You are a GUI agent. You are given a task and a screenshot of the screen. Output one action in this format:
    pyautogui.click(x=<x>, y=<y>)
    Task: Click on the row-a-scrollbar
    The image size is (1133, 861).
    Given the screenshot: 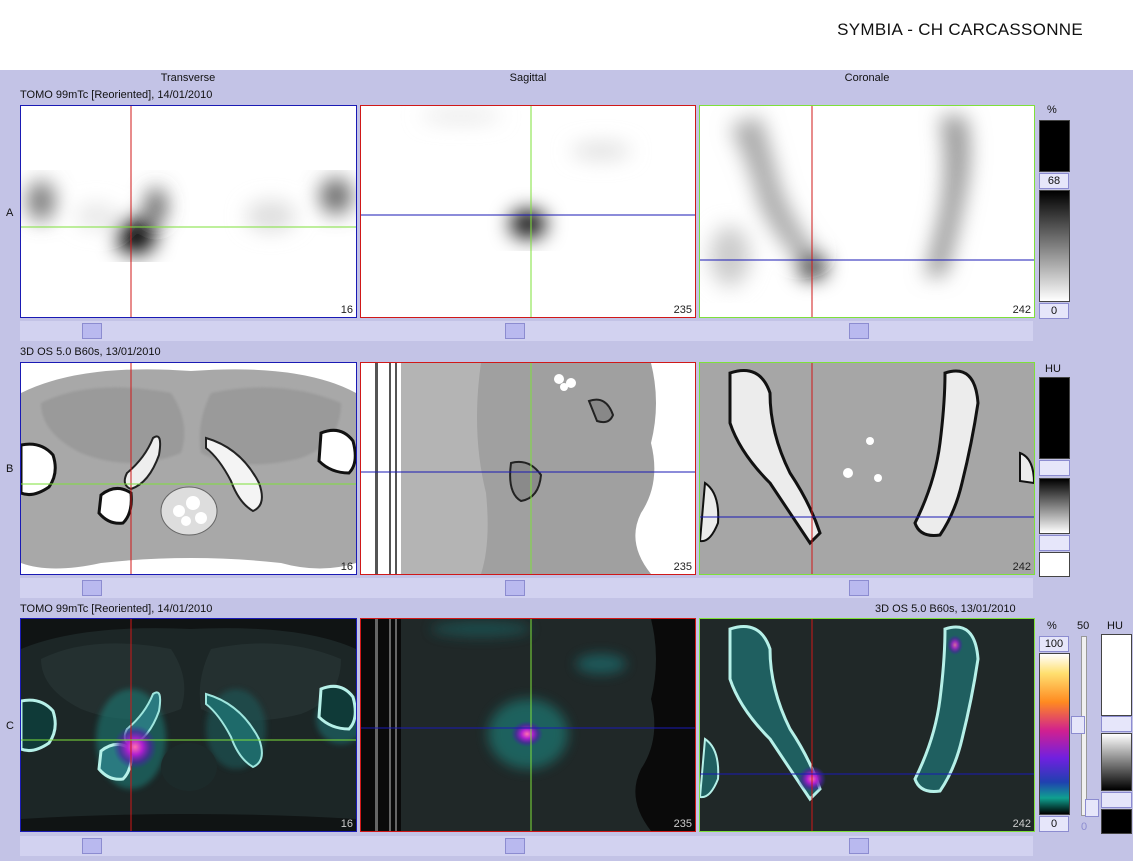 What is the action you would take?
    pyautogui.click(x=526, y=331)
    